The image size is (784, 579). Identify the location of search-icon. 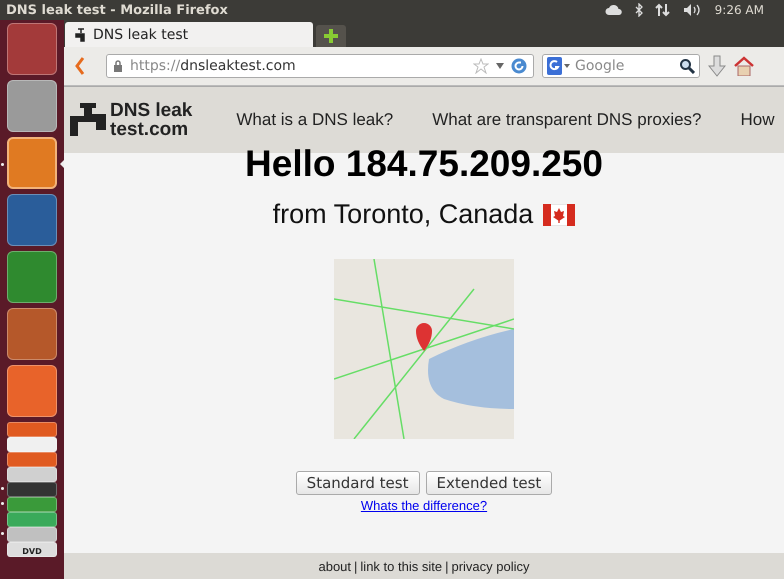
(687, 66).